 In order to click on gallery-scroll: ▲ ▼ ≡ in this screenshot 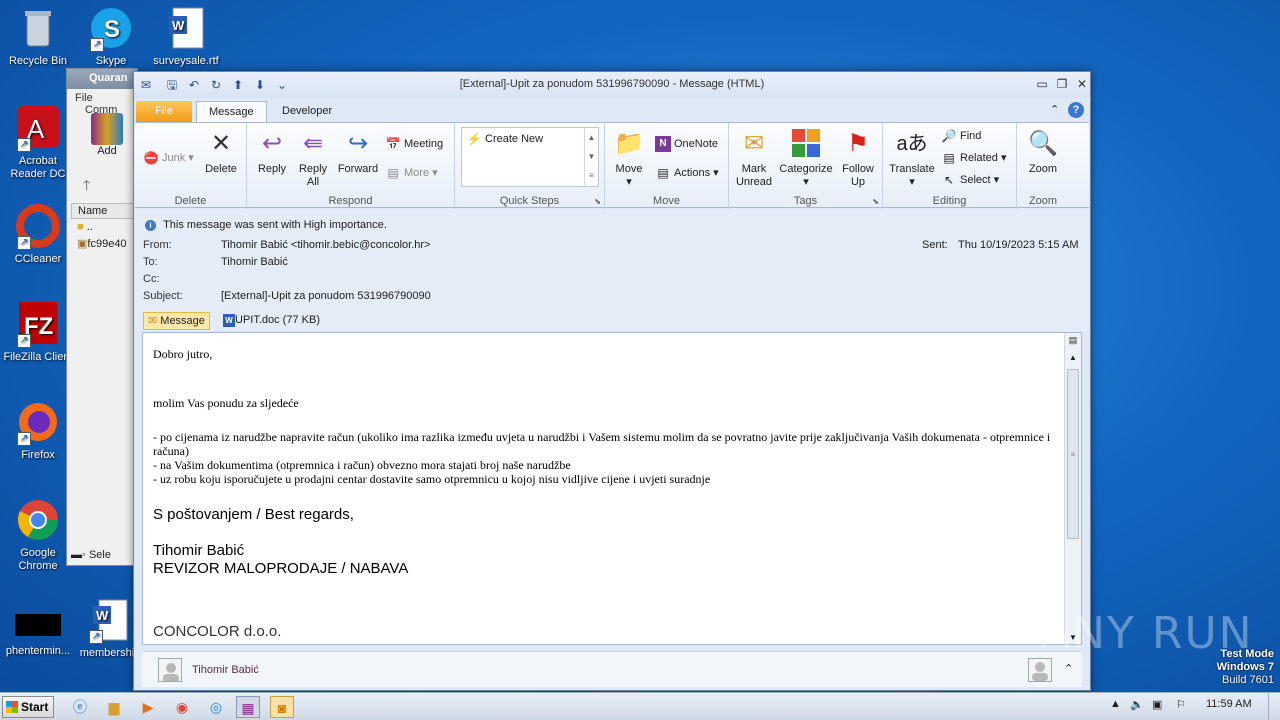, I will do `click(591, 157)`.